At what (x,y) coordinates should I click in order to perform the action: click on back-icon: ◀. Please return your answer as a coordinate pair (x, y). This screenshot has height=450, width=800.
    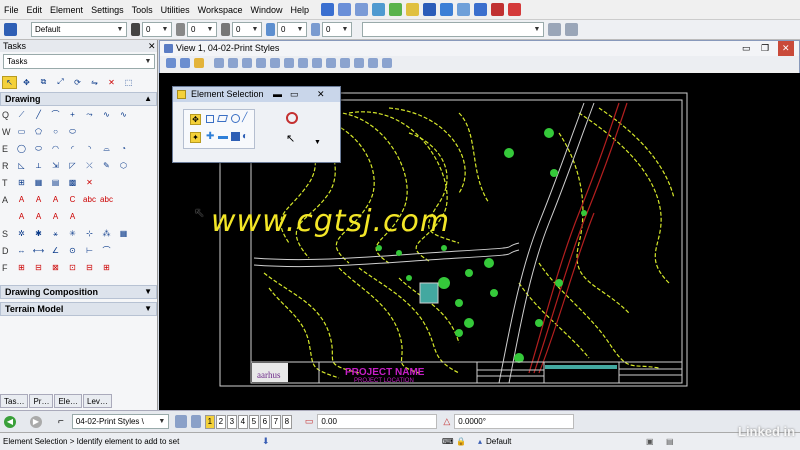
    Looking at the image, I should click on (10, 421).